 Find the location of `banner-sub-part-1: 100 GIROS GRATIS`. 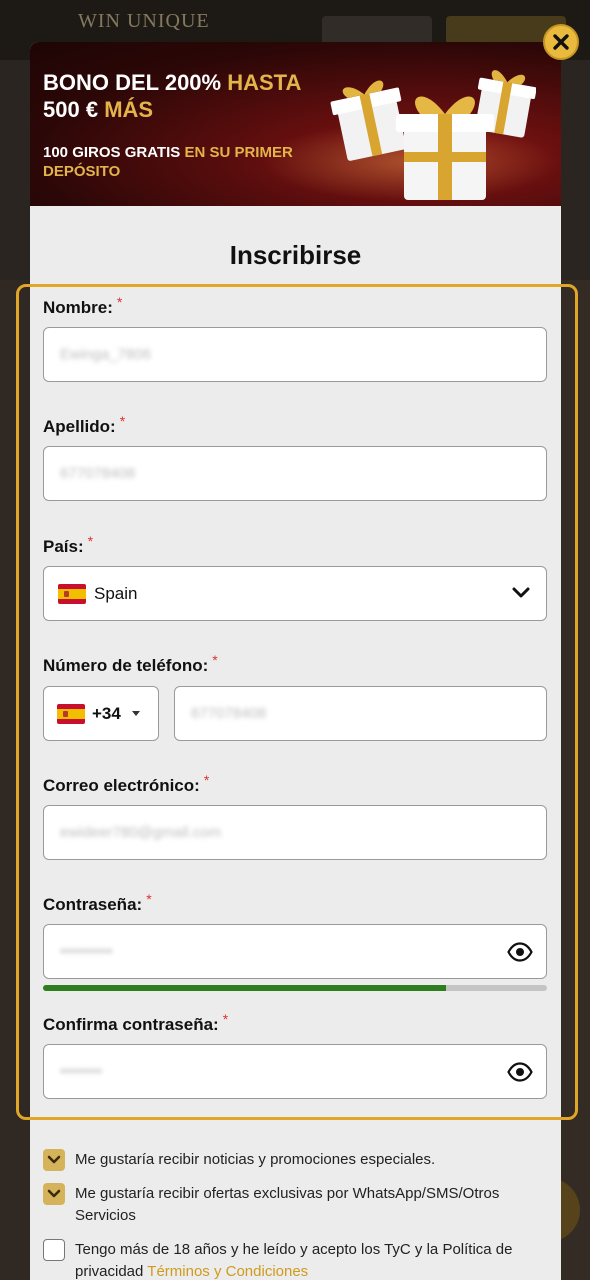

banner-sub-part-1: 100 GIROS GRATIS is located at coordinates (112, 152).